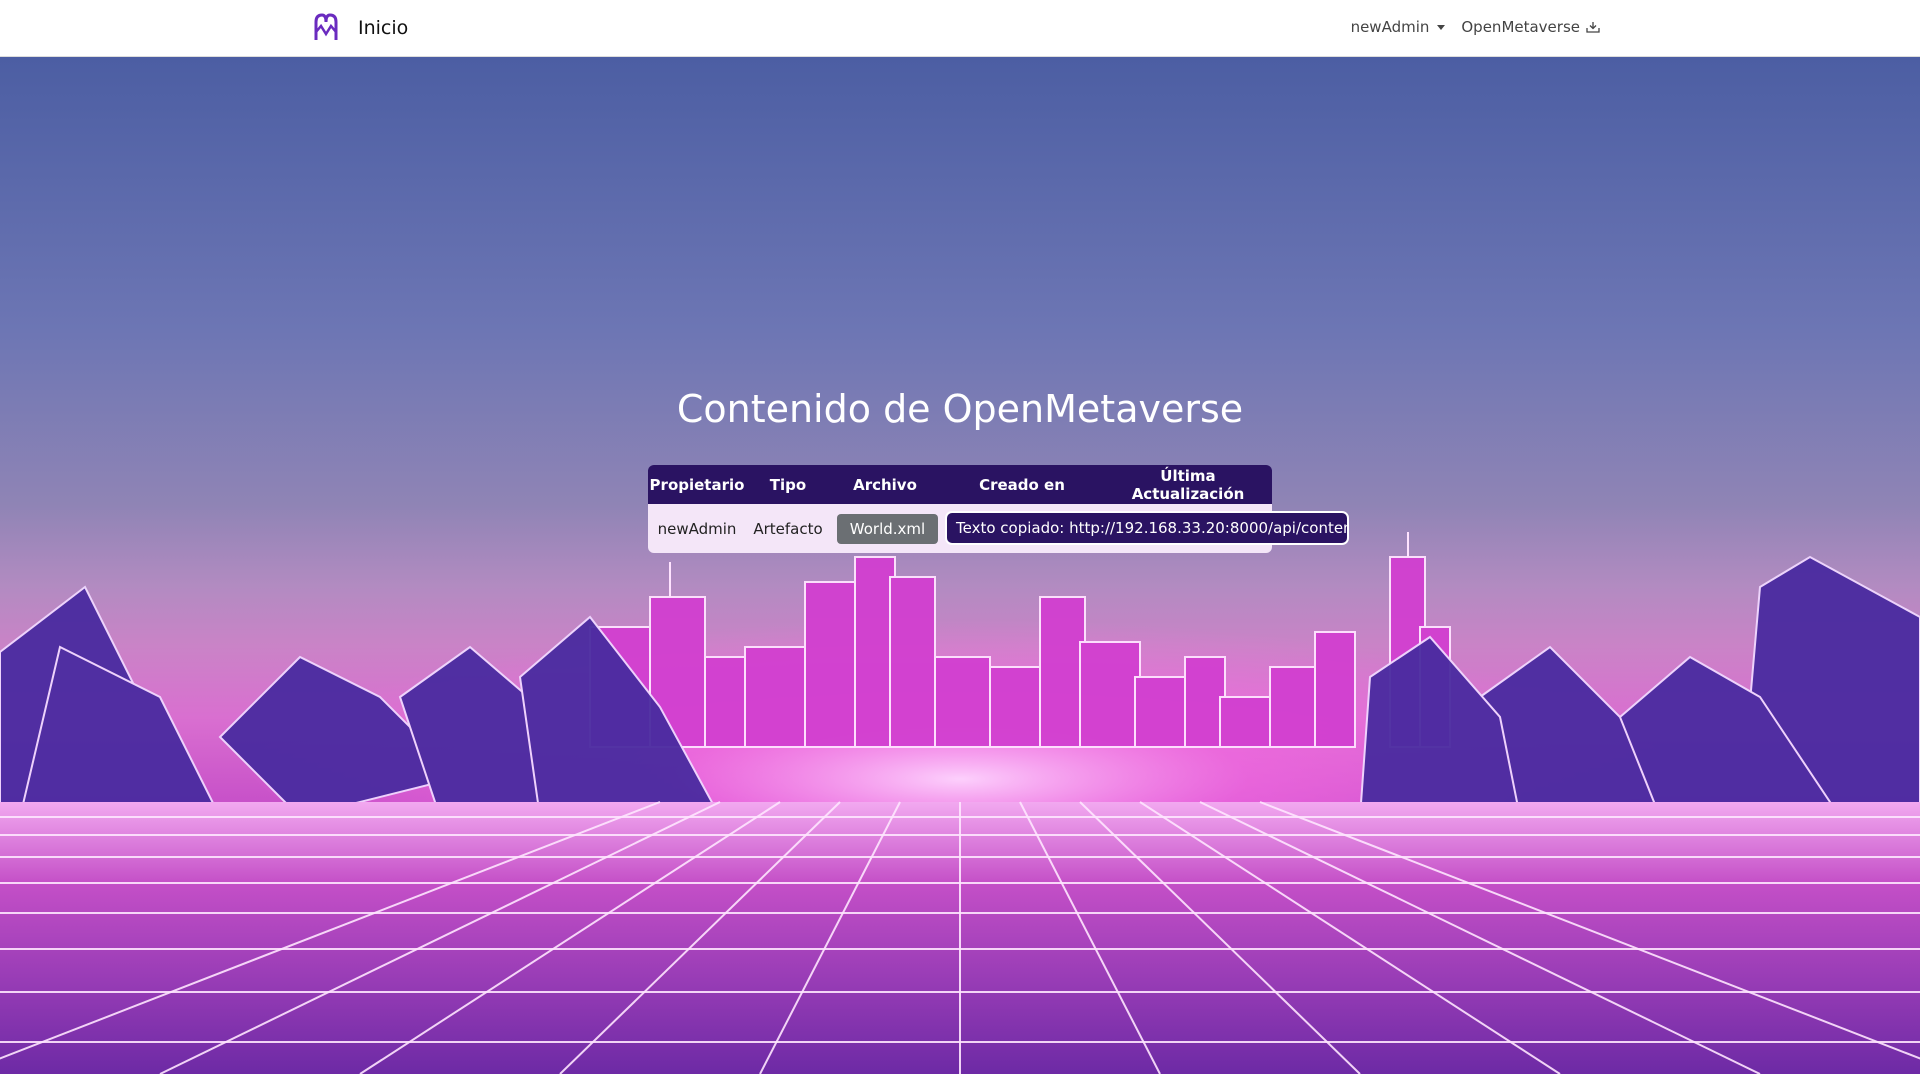  I want to click on cell-file: World.xml, so click(885, 528).